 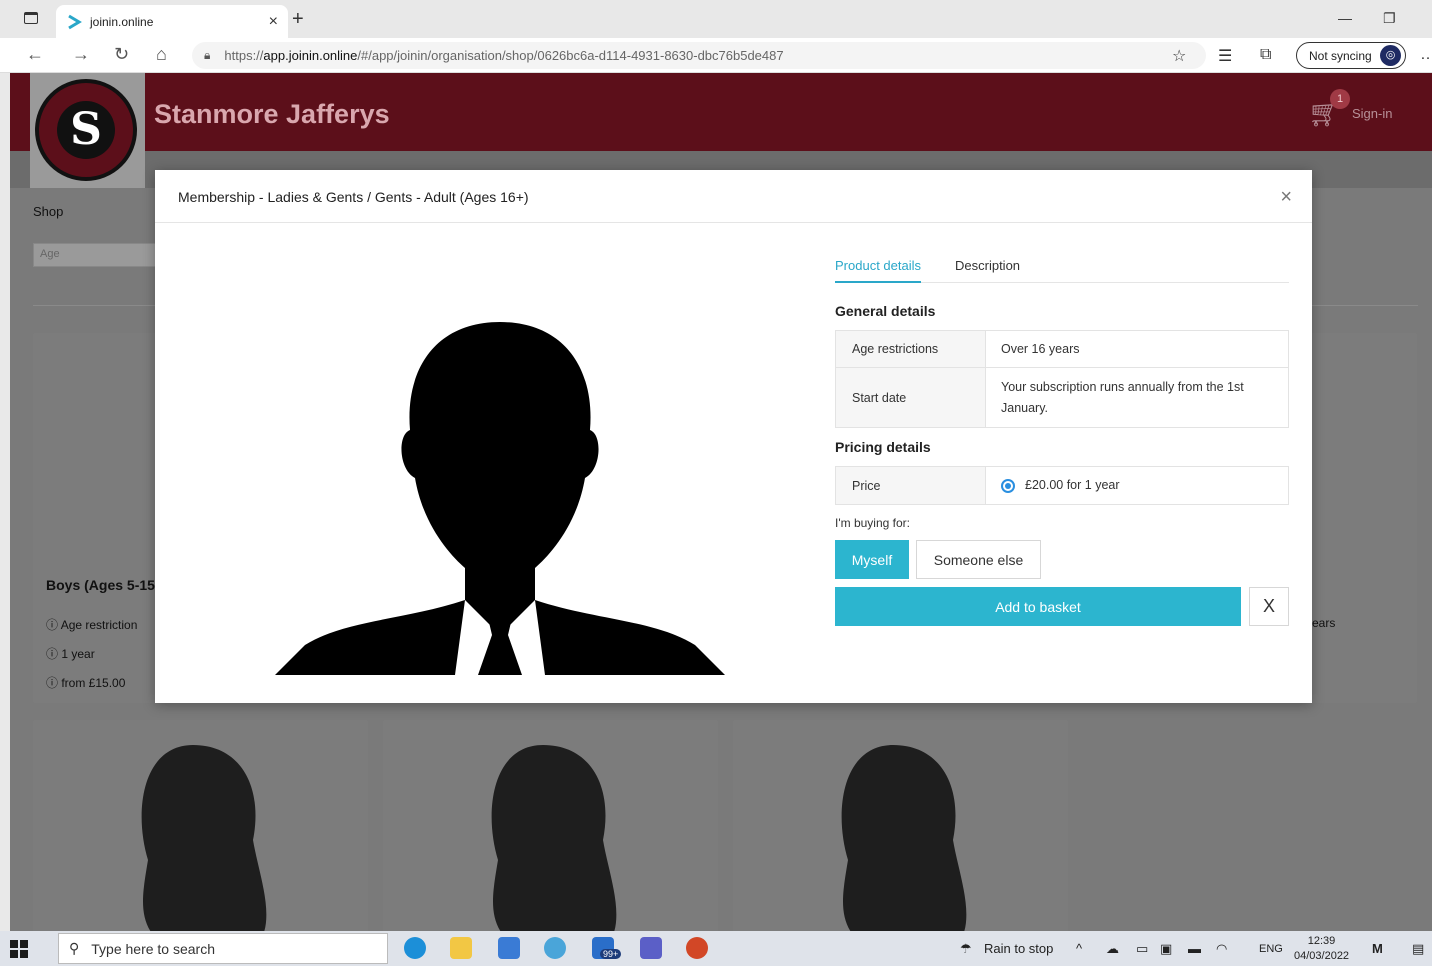 What do you see at coordinates (103, 255) in the screenshot?
I see `age-filter-input: Age` at bounding box center [103, 255].